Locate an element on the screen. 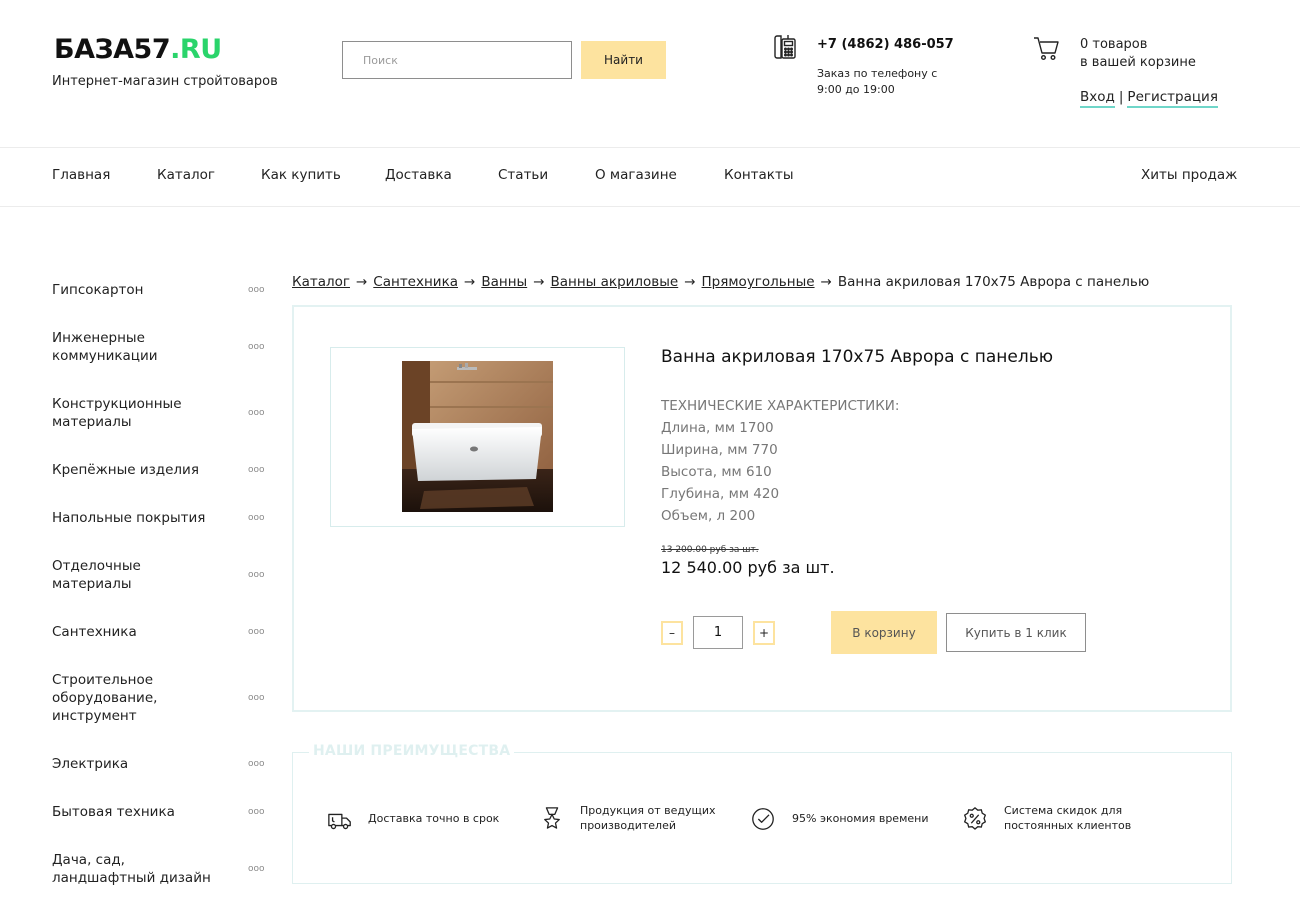 Image resolution: width=1300 pixels, height=900 pixels. phone-hours: Заказ по телефону с 9:00 до 19:00 is located at coordinates (877, 81).